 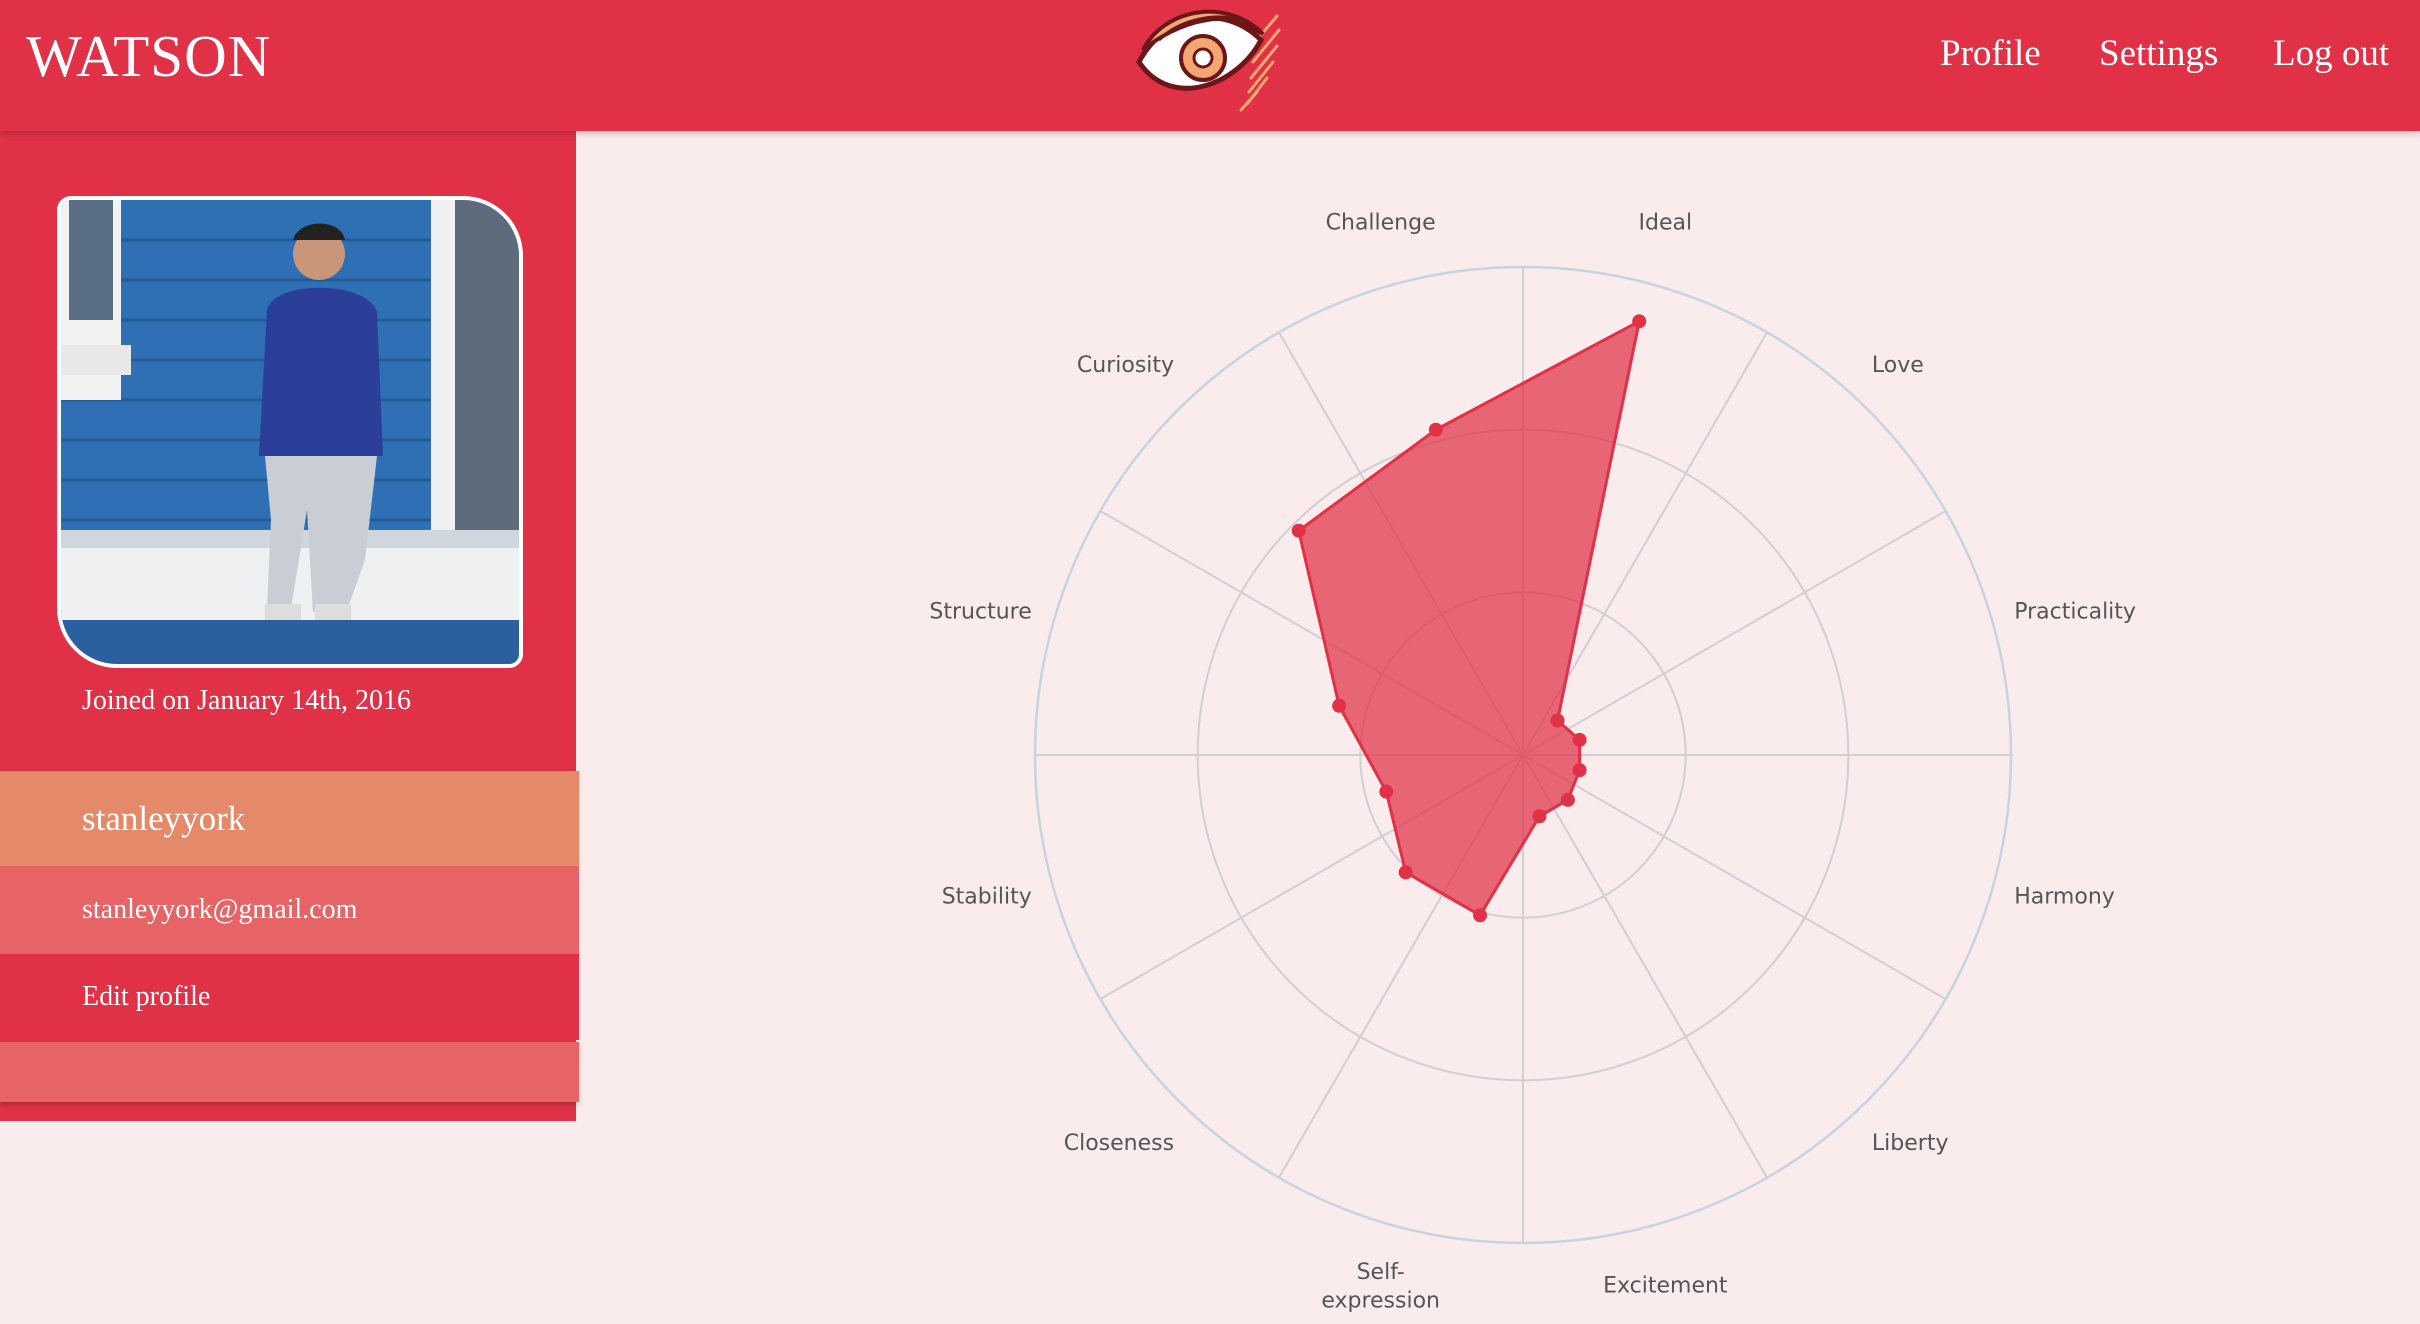 What do you see at coordinates (1386, 791) in the screenshot?
I see `radar-point-stability` at bounding box center [1386, 791].